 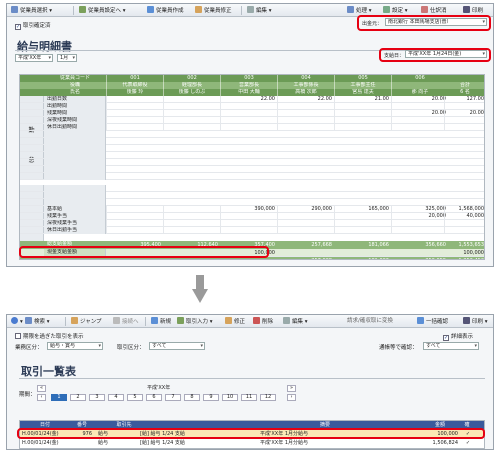 I want to click on journal-button: 仕訳消, so click(x=434, y=10).